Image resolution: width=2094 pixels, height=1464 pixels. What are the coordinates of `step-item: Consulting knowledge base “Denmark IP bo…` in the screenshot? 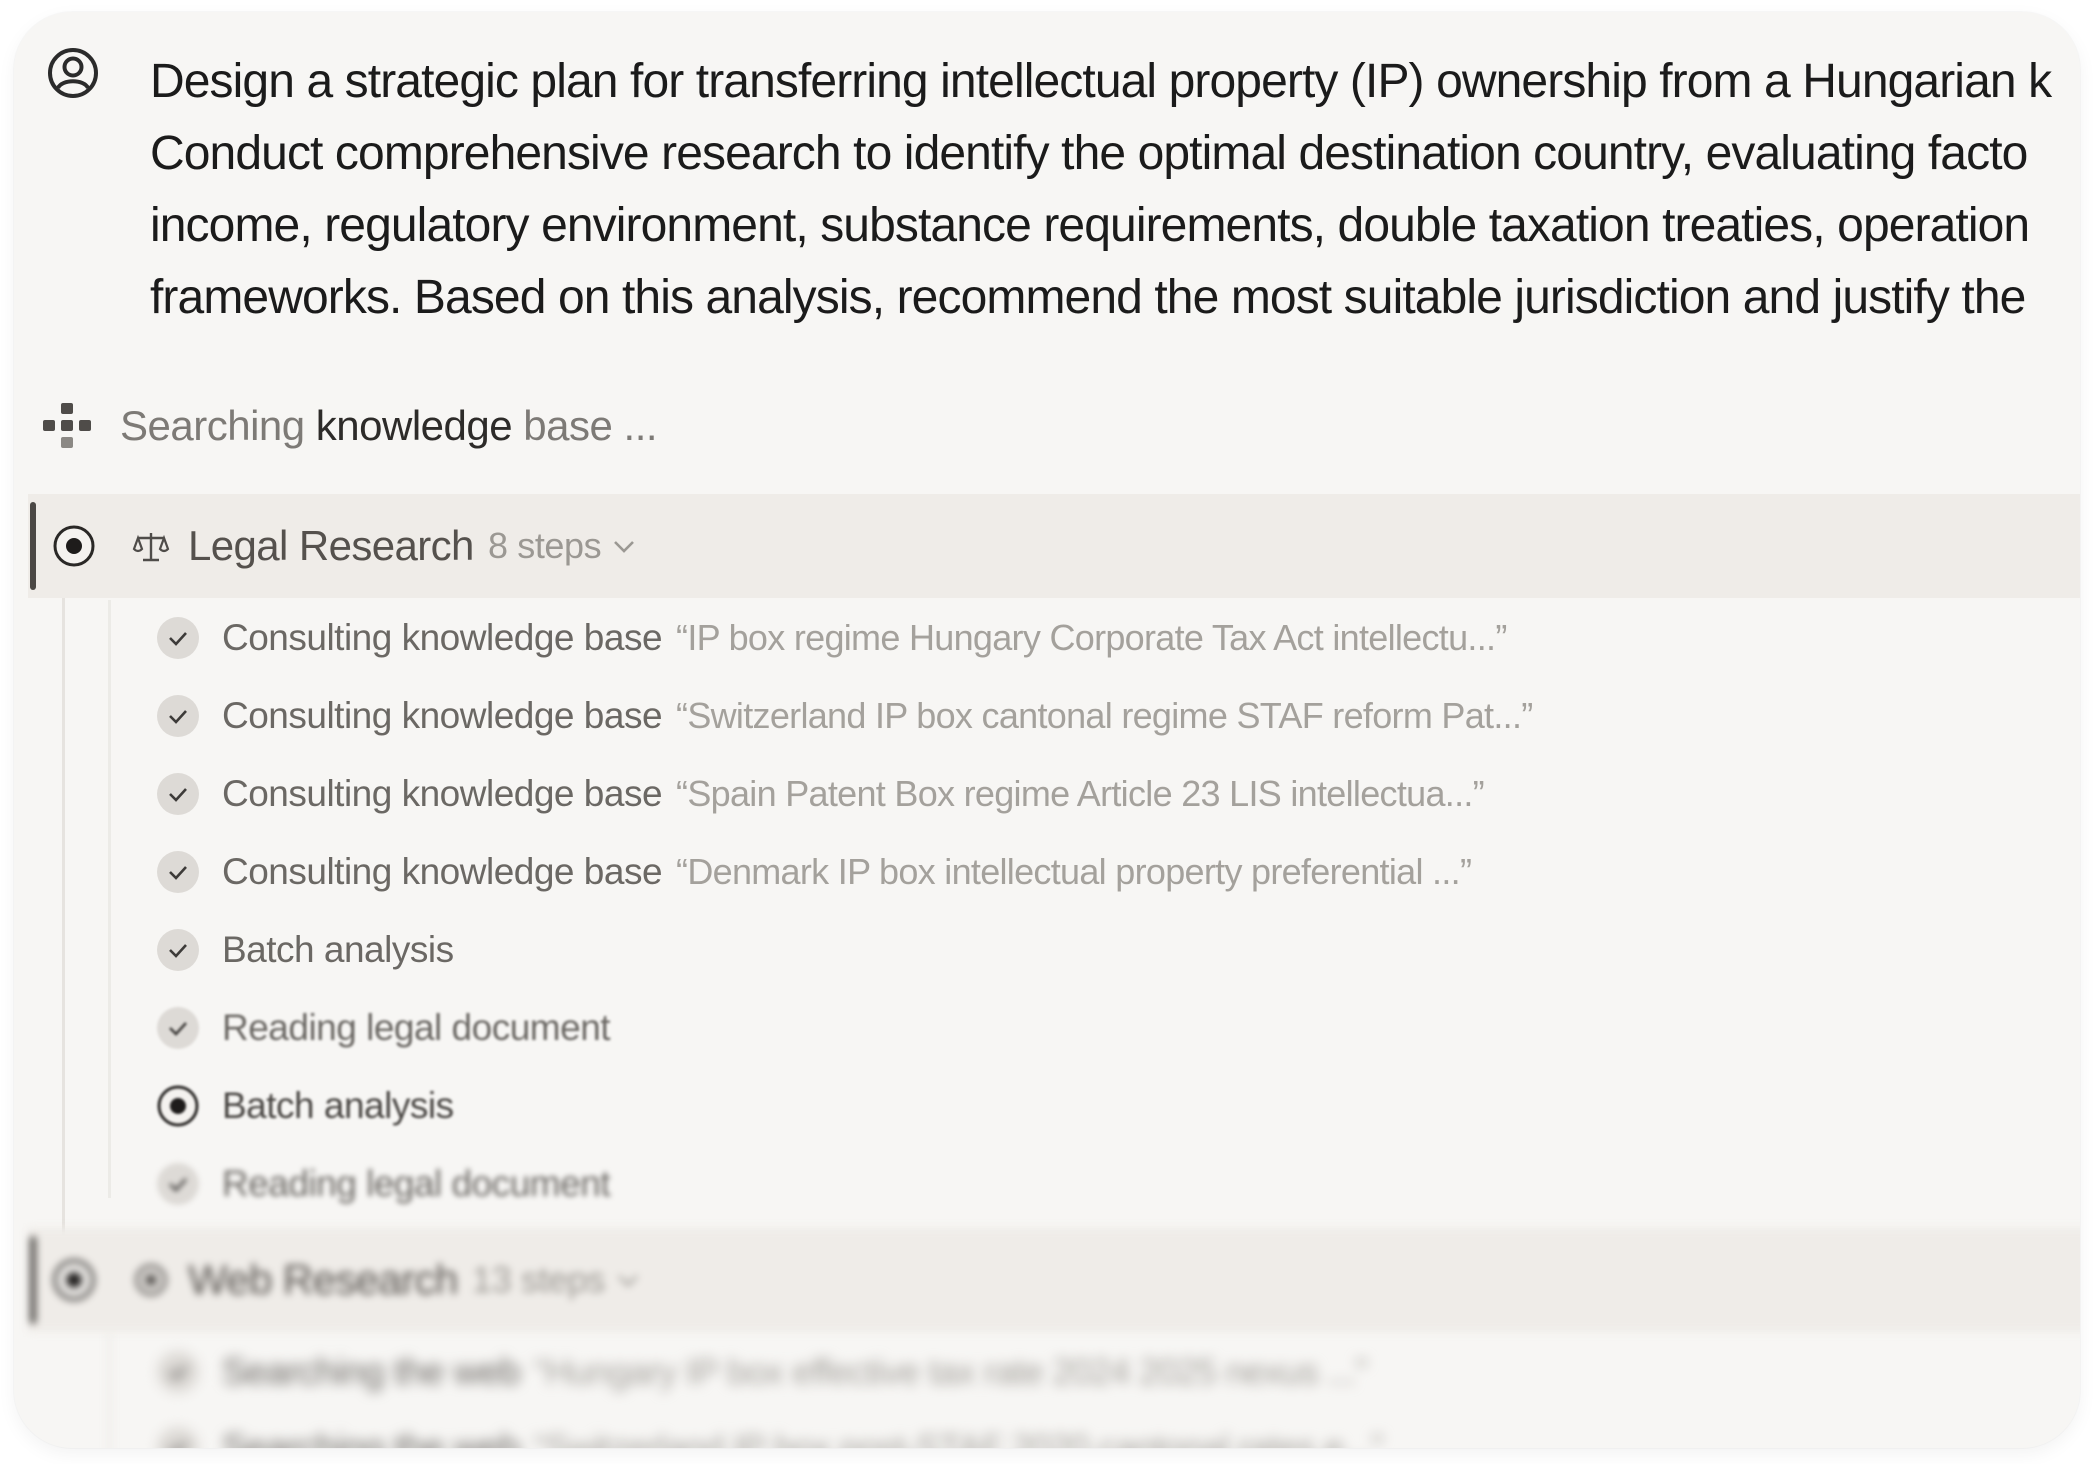 It's located at (814, 872).